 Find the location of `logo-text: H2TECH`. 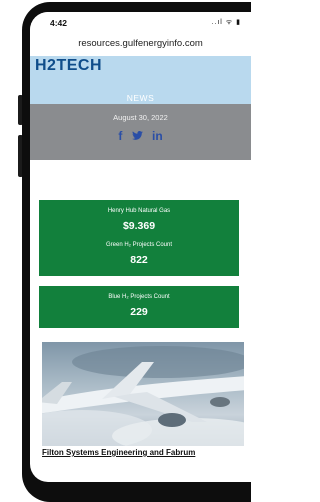

logo-text: H2TECH is located at coordinates (69, 65).